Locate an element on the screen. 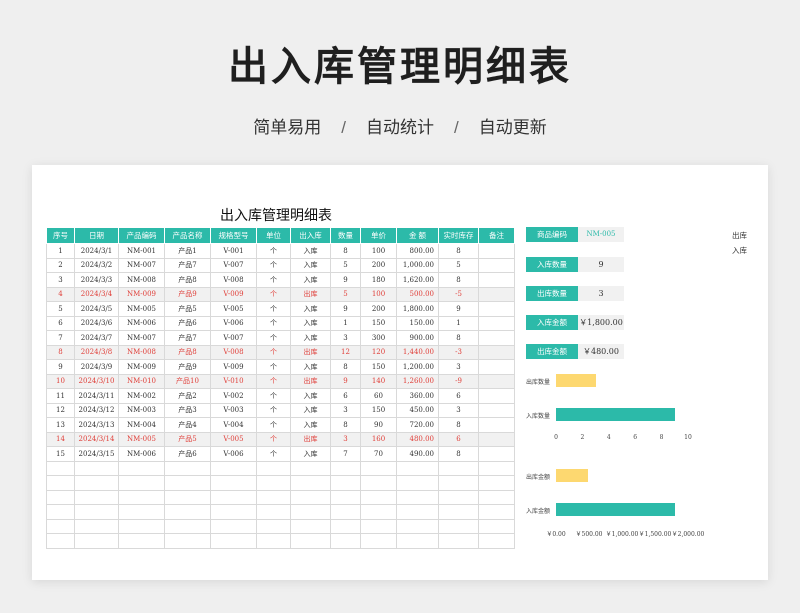 The image size is (800, 613). column-header: 产品名称 is located at coordinates (187, 235).